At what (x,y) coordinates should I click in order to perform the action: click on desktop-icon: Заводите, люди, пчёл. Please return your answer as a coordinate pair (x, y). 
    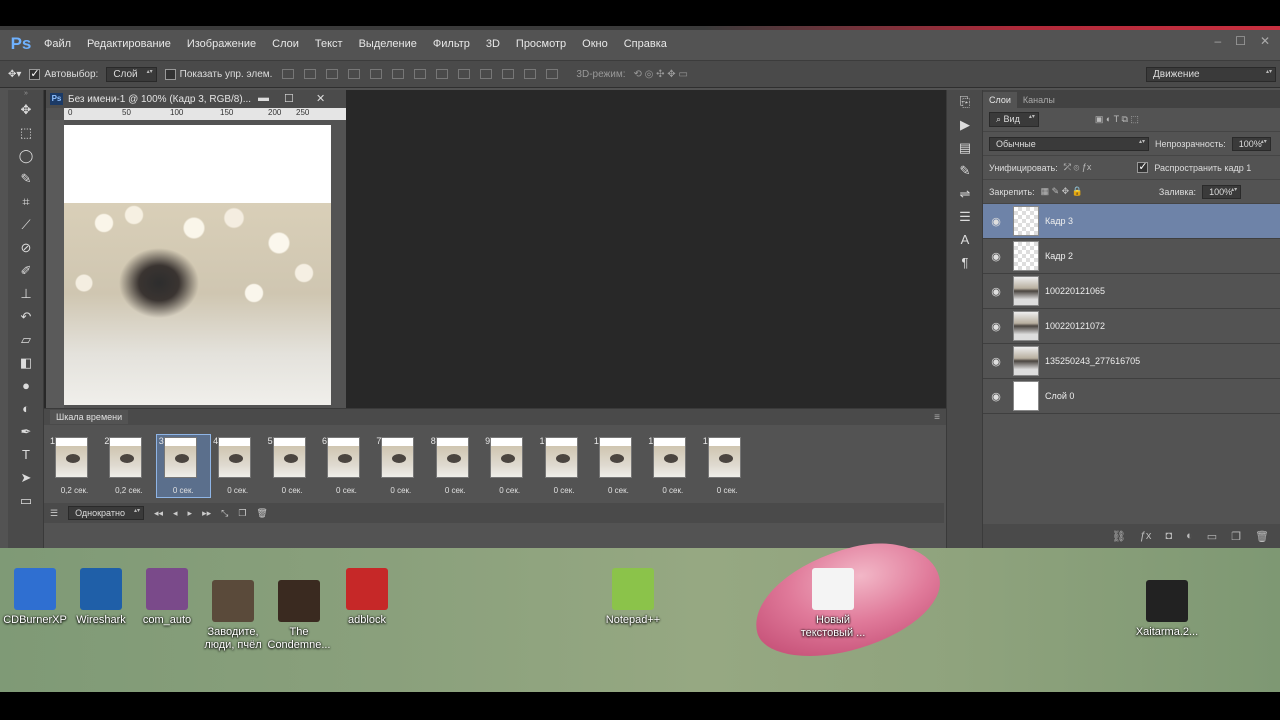
    Looking at the image, I should click on (233, 616).